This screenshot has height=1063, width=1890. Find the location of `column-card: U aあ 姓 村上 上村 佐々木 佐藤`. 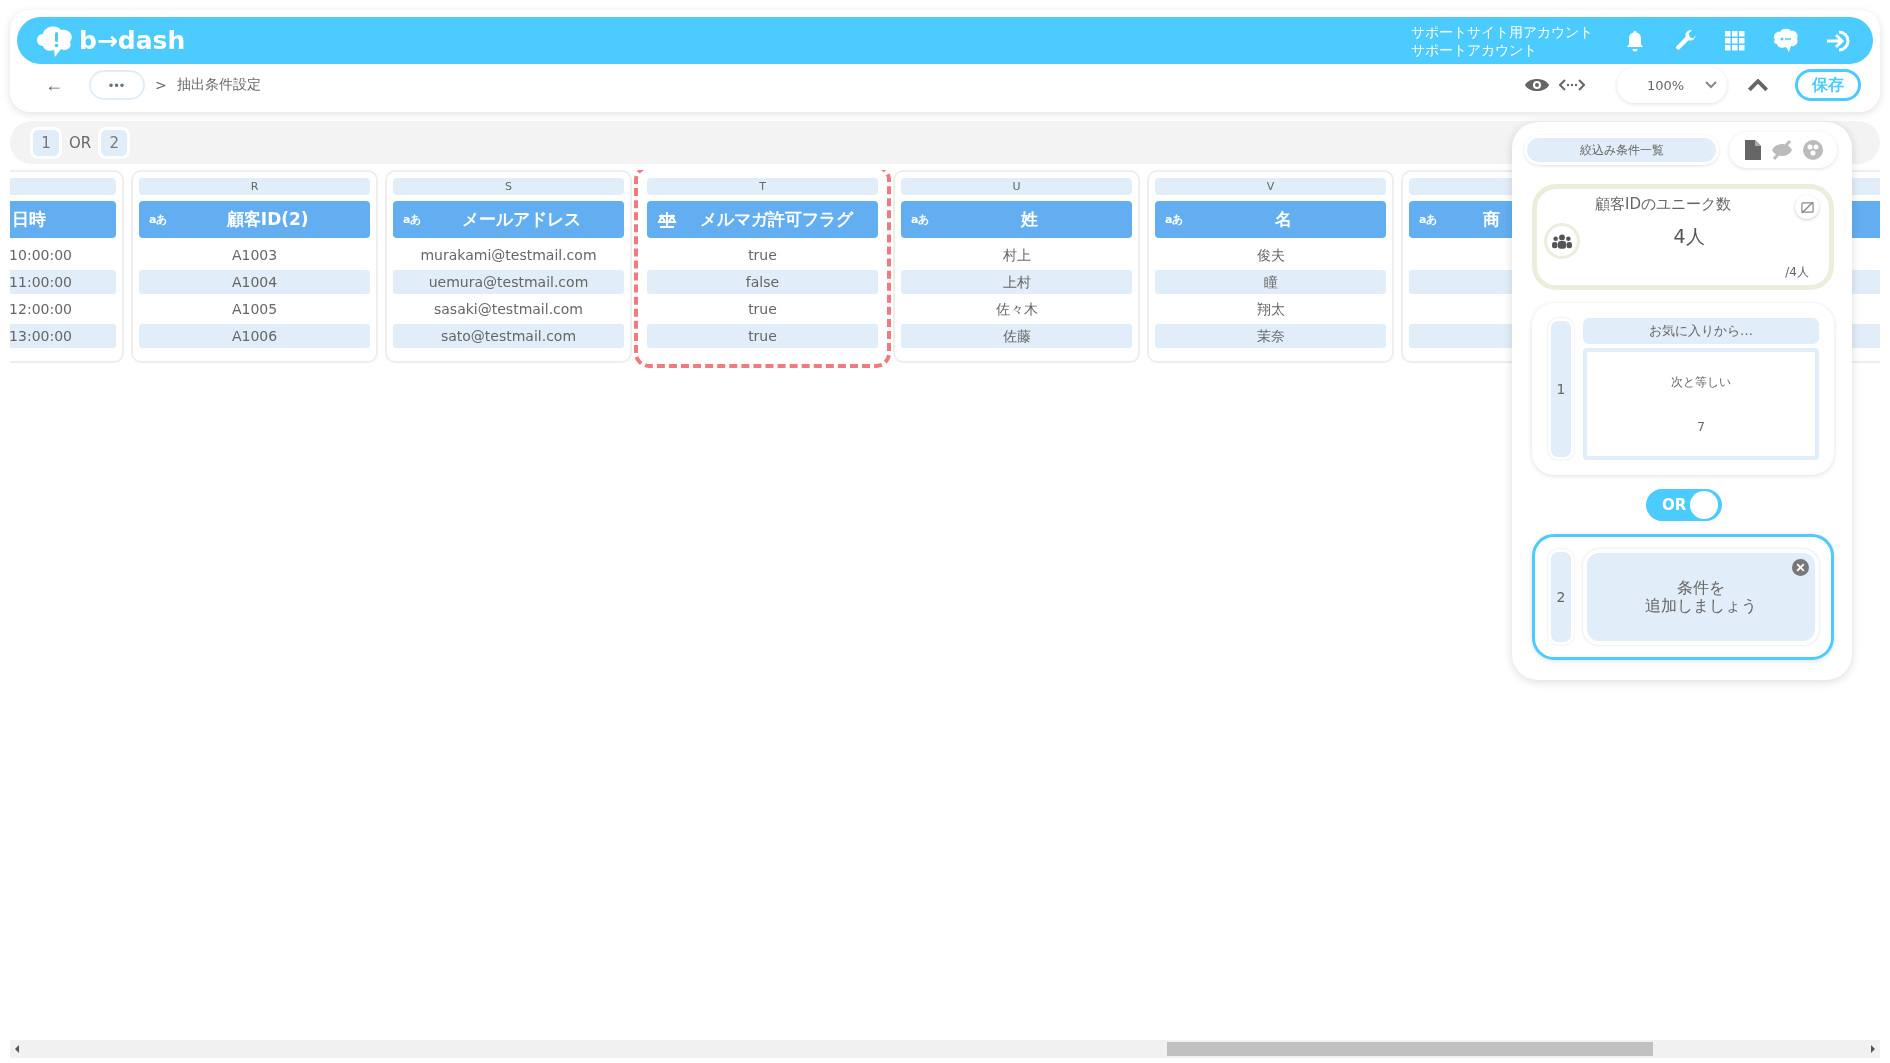

column-card: U aあ 姓 村上 上村 佐々木 佐藤 is located at coordinates (1016, 266).